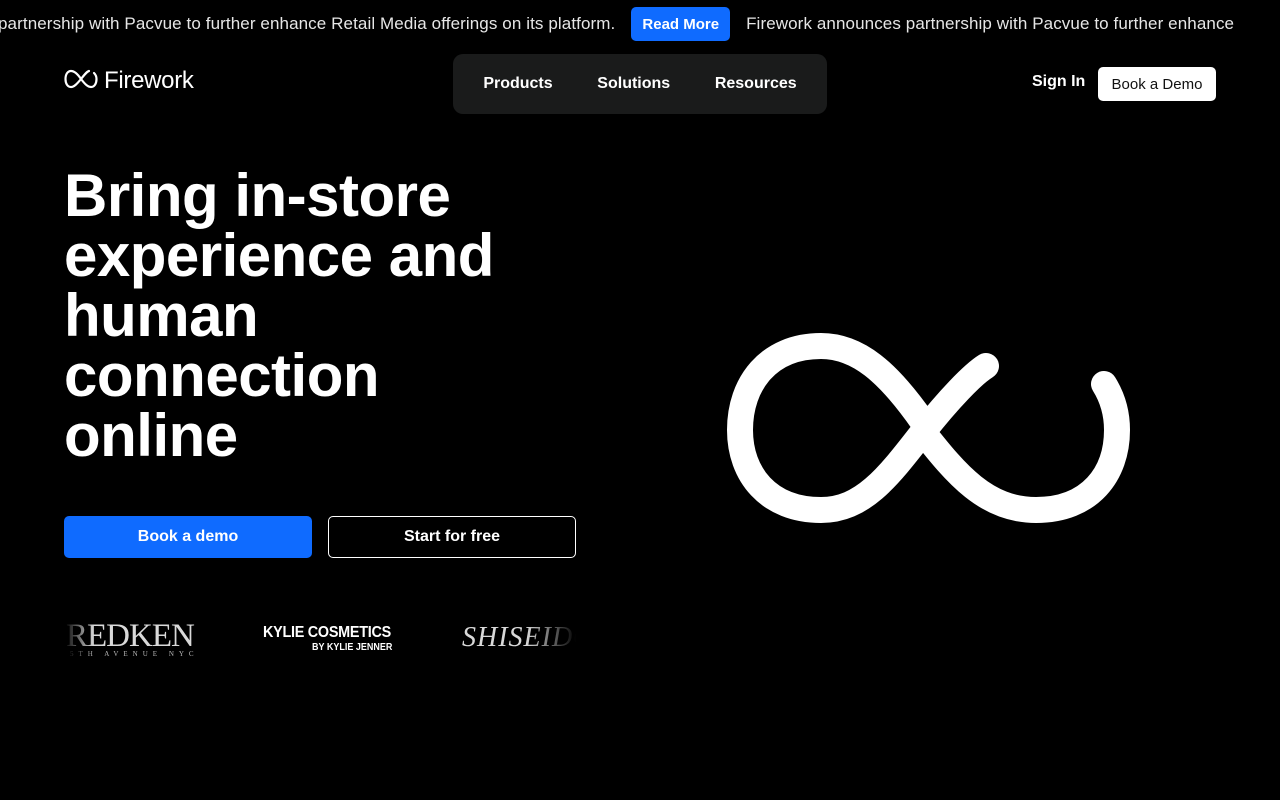 The height and width of the screenshot is (800, 1280). Describe the element at coordinates (517, 84) in the screenshot. I see `nav-products: Products` at that location.